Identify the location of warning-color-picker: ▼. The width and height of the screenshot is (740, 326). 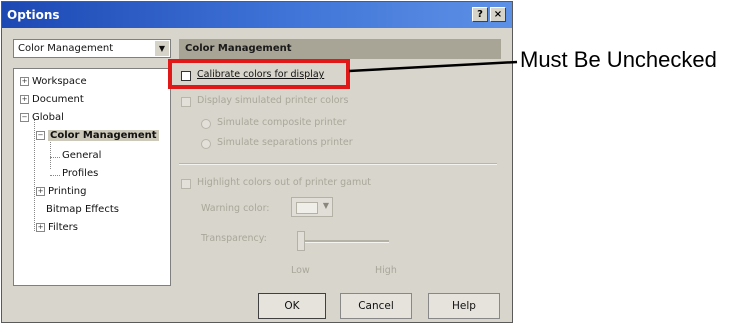
(312, 207).